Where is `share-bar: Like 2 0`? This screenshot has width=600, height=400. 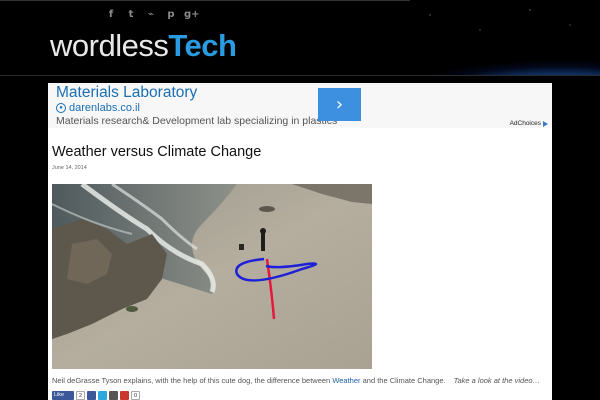 share-bar: Like 2 0 is located at coordinates (96, 395).